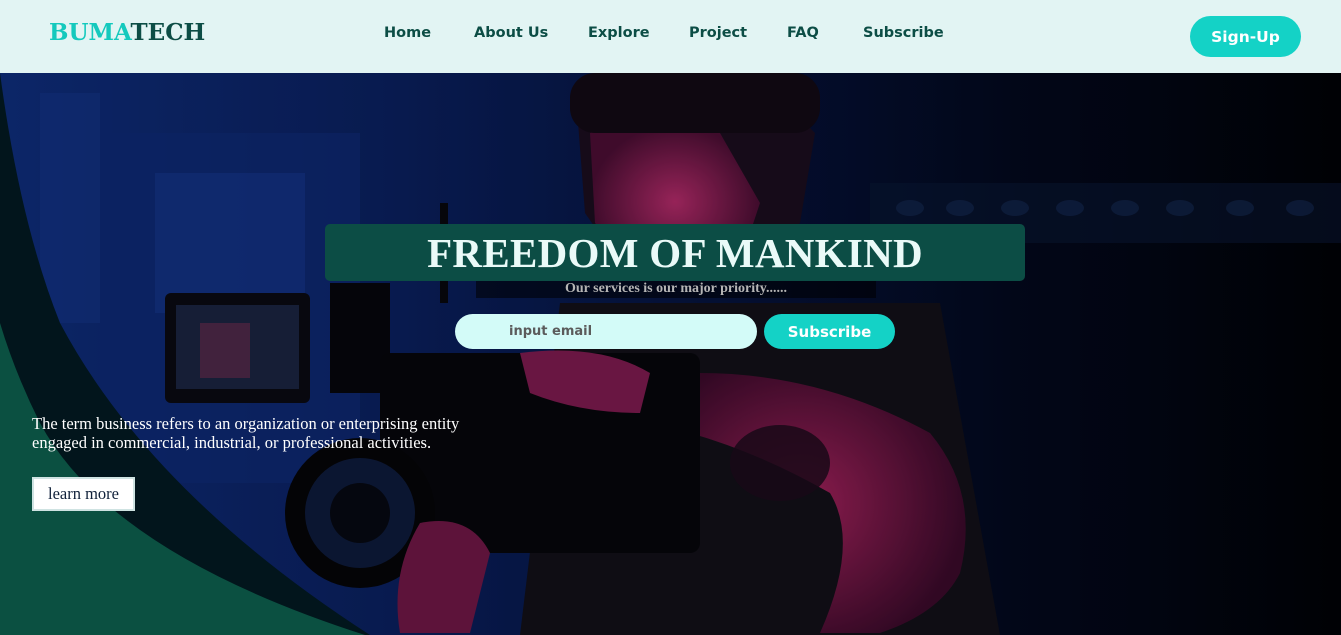  What do you see at coordinates (829, 331) in the screenshot?
I see `subscribe-button: Subscribe` at bounding box center [829, 331].